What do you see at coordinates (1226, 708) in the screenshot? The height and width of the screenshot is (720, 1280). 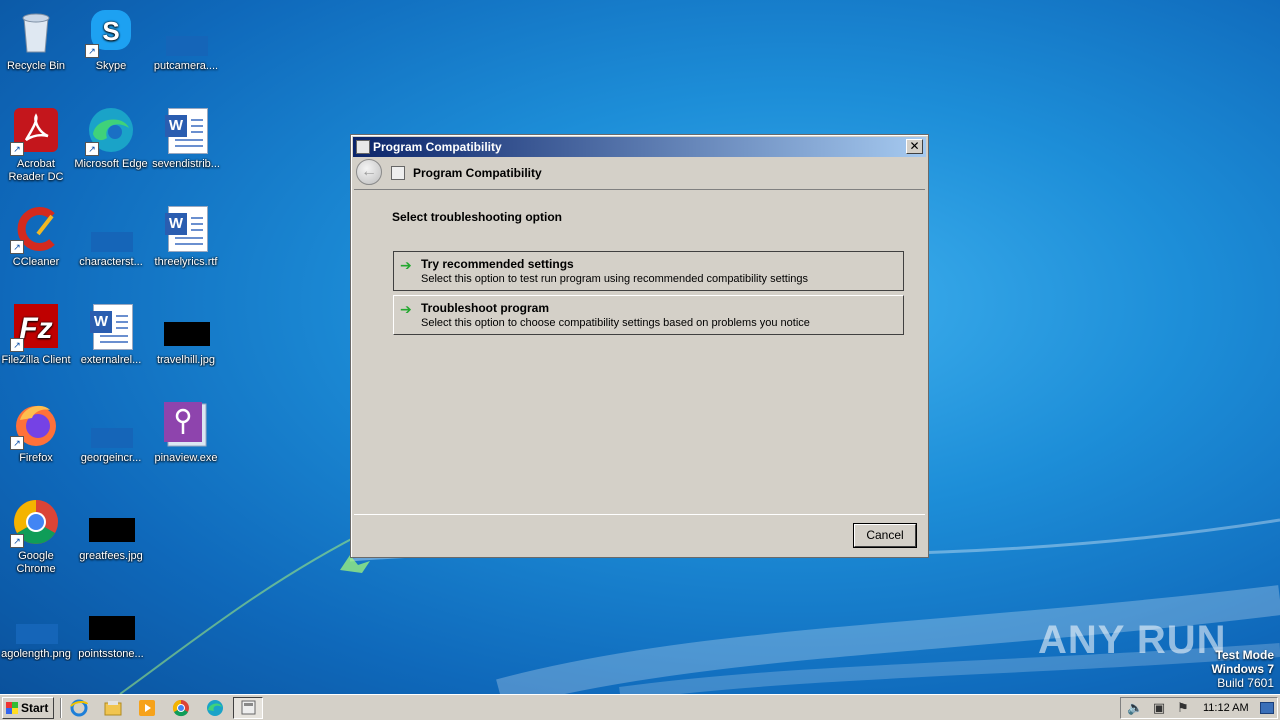 I see `clock: 11:12 AM` at bounding box center [1226, 708].